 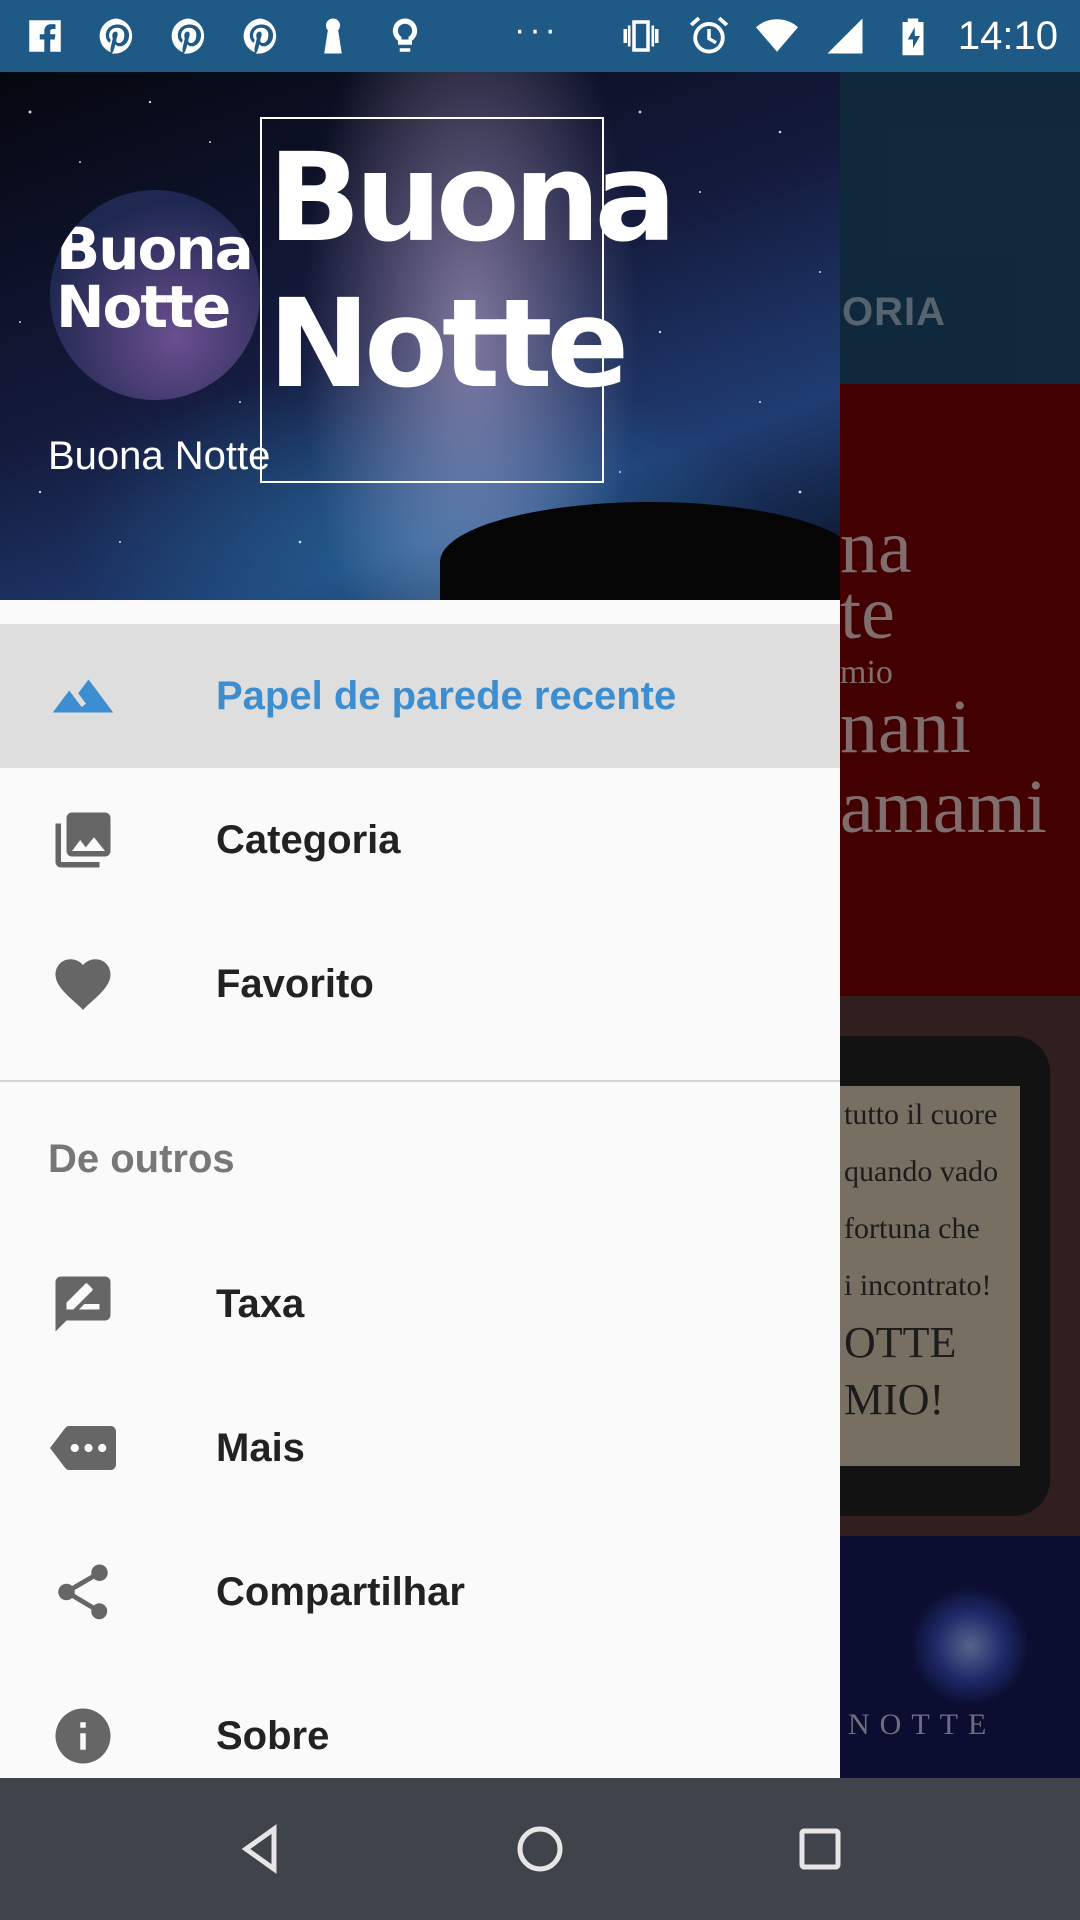 I want to click on menu-item-label: Compartilhar, so click(x=340, y=1591).